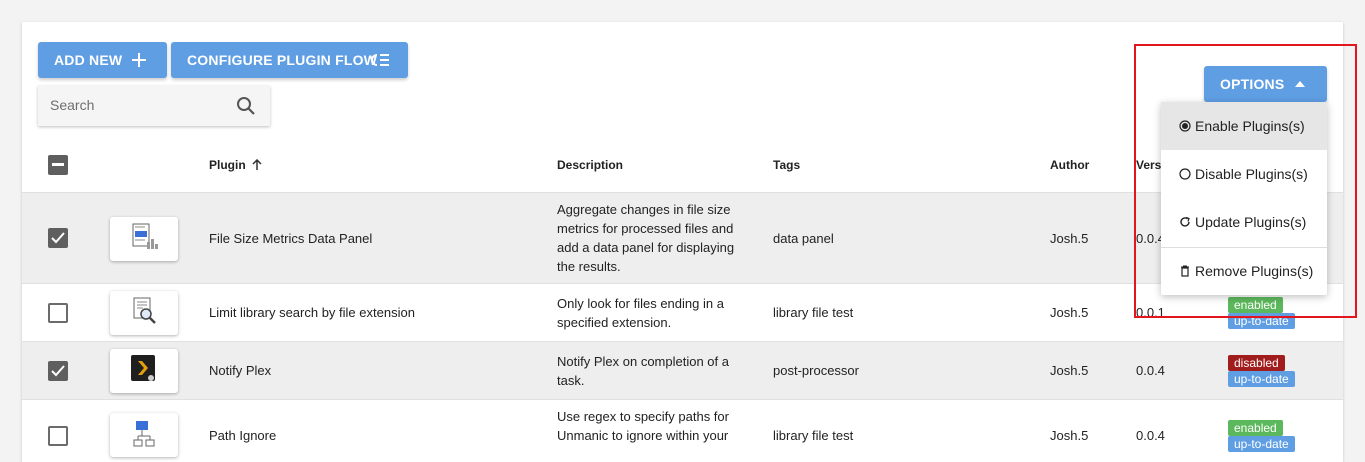 The height and width of the screenshot is (462, 1365). I want to click on plugin-name: Limit library search by file extension, so click(312, 312).